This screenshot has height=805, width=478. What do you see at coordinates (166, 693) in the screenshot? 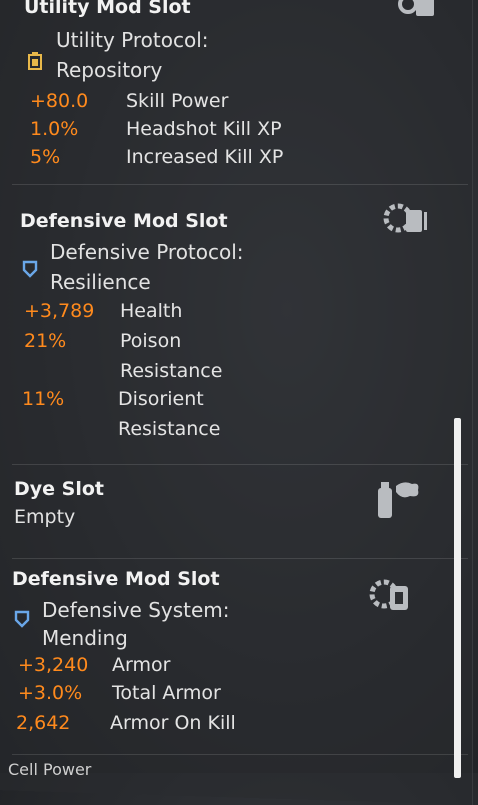
I see `stat-name: Total Armor` at bounding box center [166, 693].